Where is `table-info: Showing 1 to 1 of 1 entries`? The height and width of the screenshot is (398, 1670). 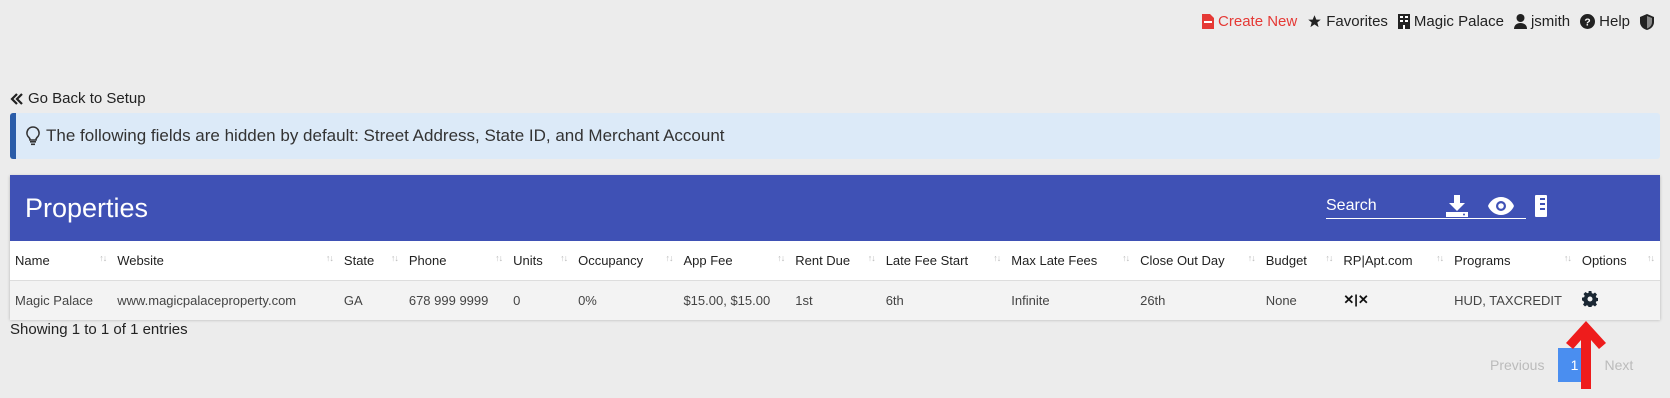
table-info: Showing 1 to 1 of 1 entries is located at coordinates (99, 329).